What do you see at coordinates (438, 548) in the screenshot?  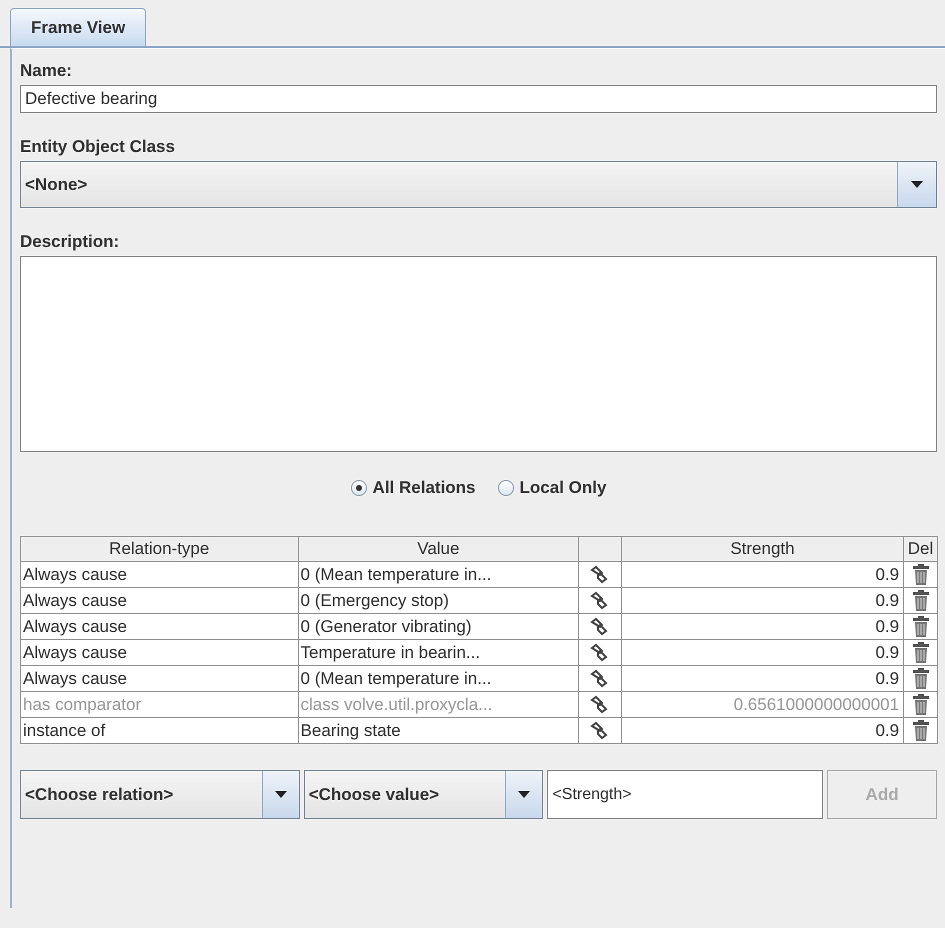 I see `column-header: Value` at bounding box center [438, 548].